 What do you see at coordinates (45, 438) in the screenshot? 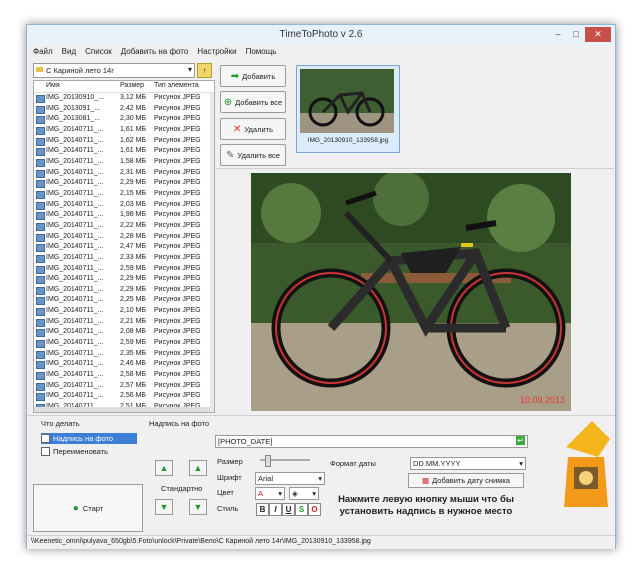
I see `checkbox-caption: ✓` at bounding box center [45, 438].